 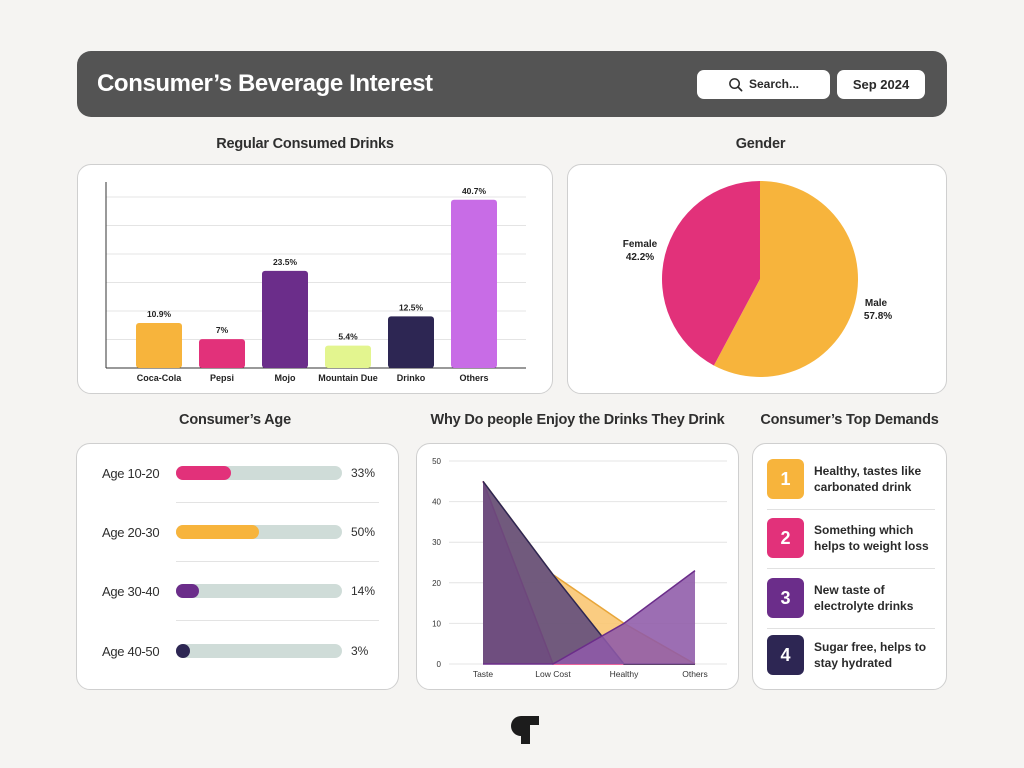 I want to click on x-tick-label: Others, so click(x=695, y=674).